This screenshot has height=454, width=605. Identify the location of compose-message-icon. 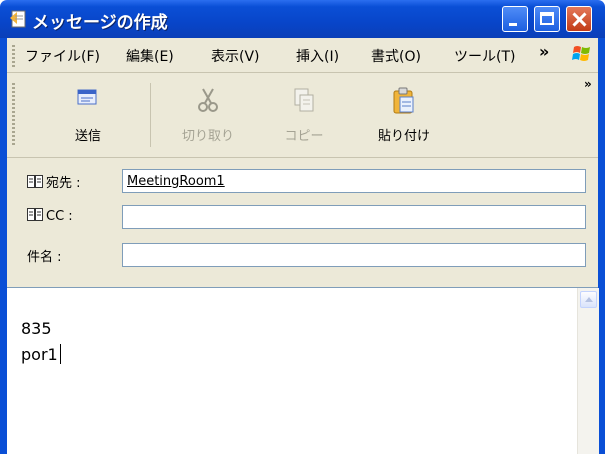
(18, 19).